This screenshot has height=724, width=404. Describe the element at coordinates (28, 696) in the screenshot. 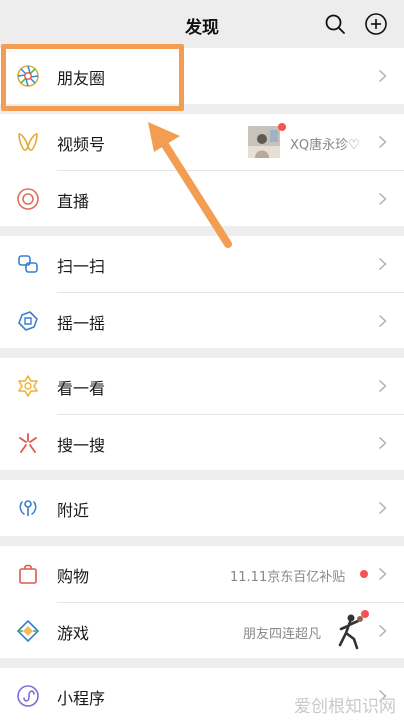

I see `mini-program-icon` at that location.